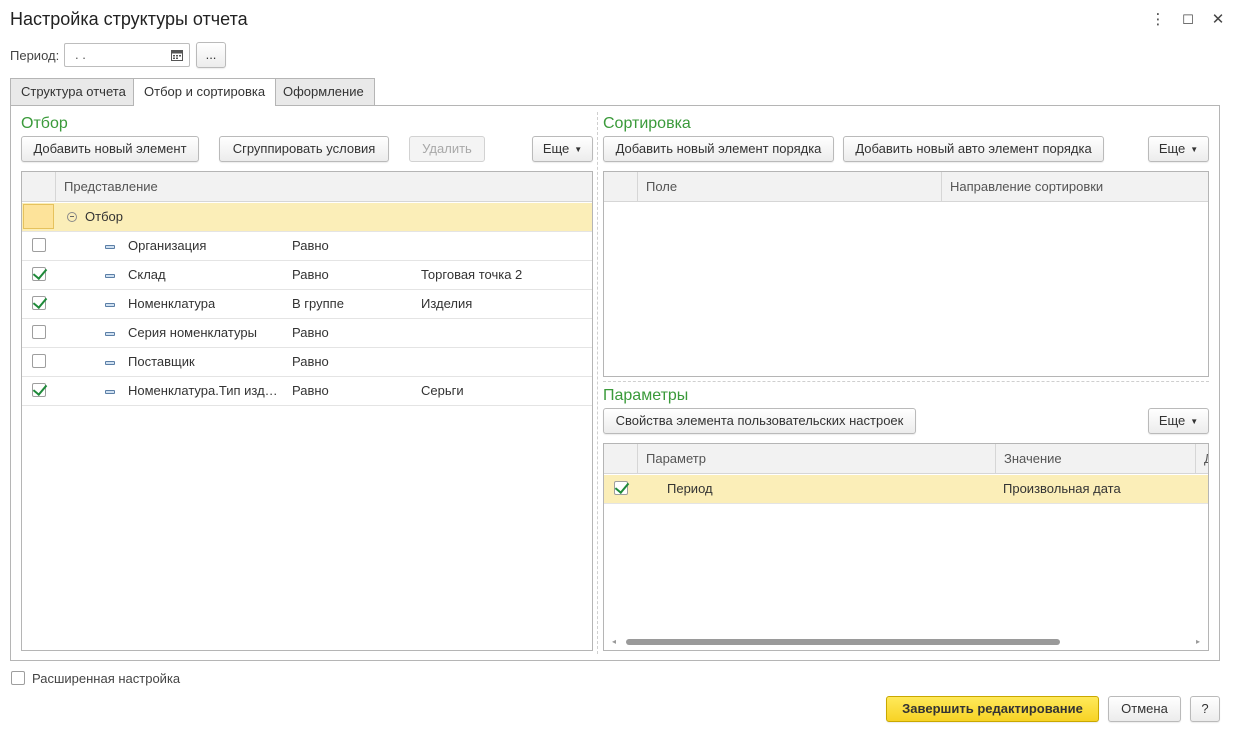 The image size is (1235, 730). Describe the element at coordinates (447, 303) in the screenshot. I see `filter-value: Изделия` at that location.